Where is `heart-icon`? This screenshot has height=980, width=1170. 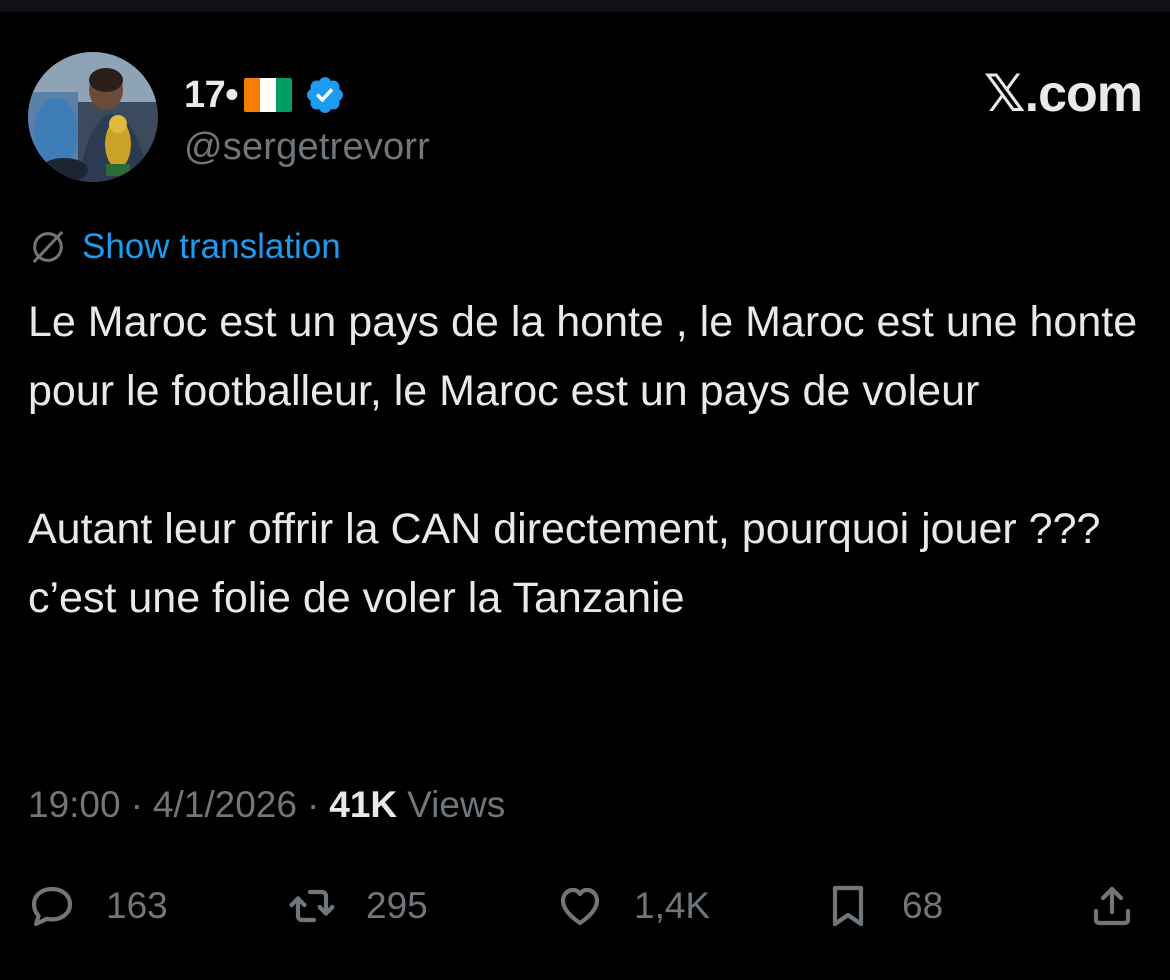
heart-icon is located at coordinates (580, 906).